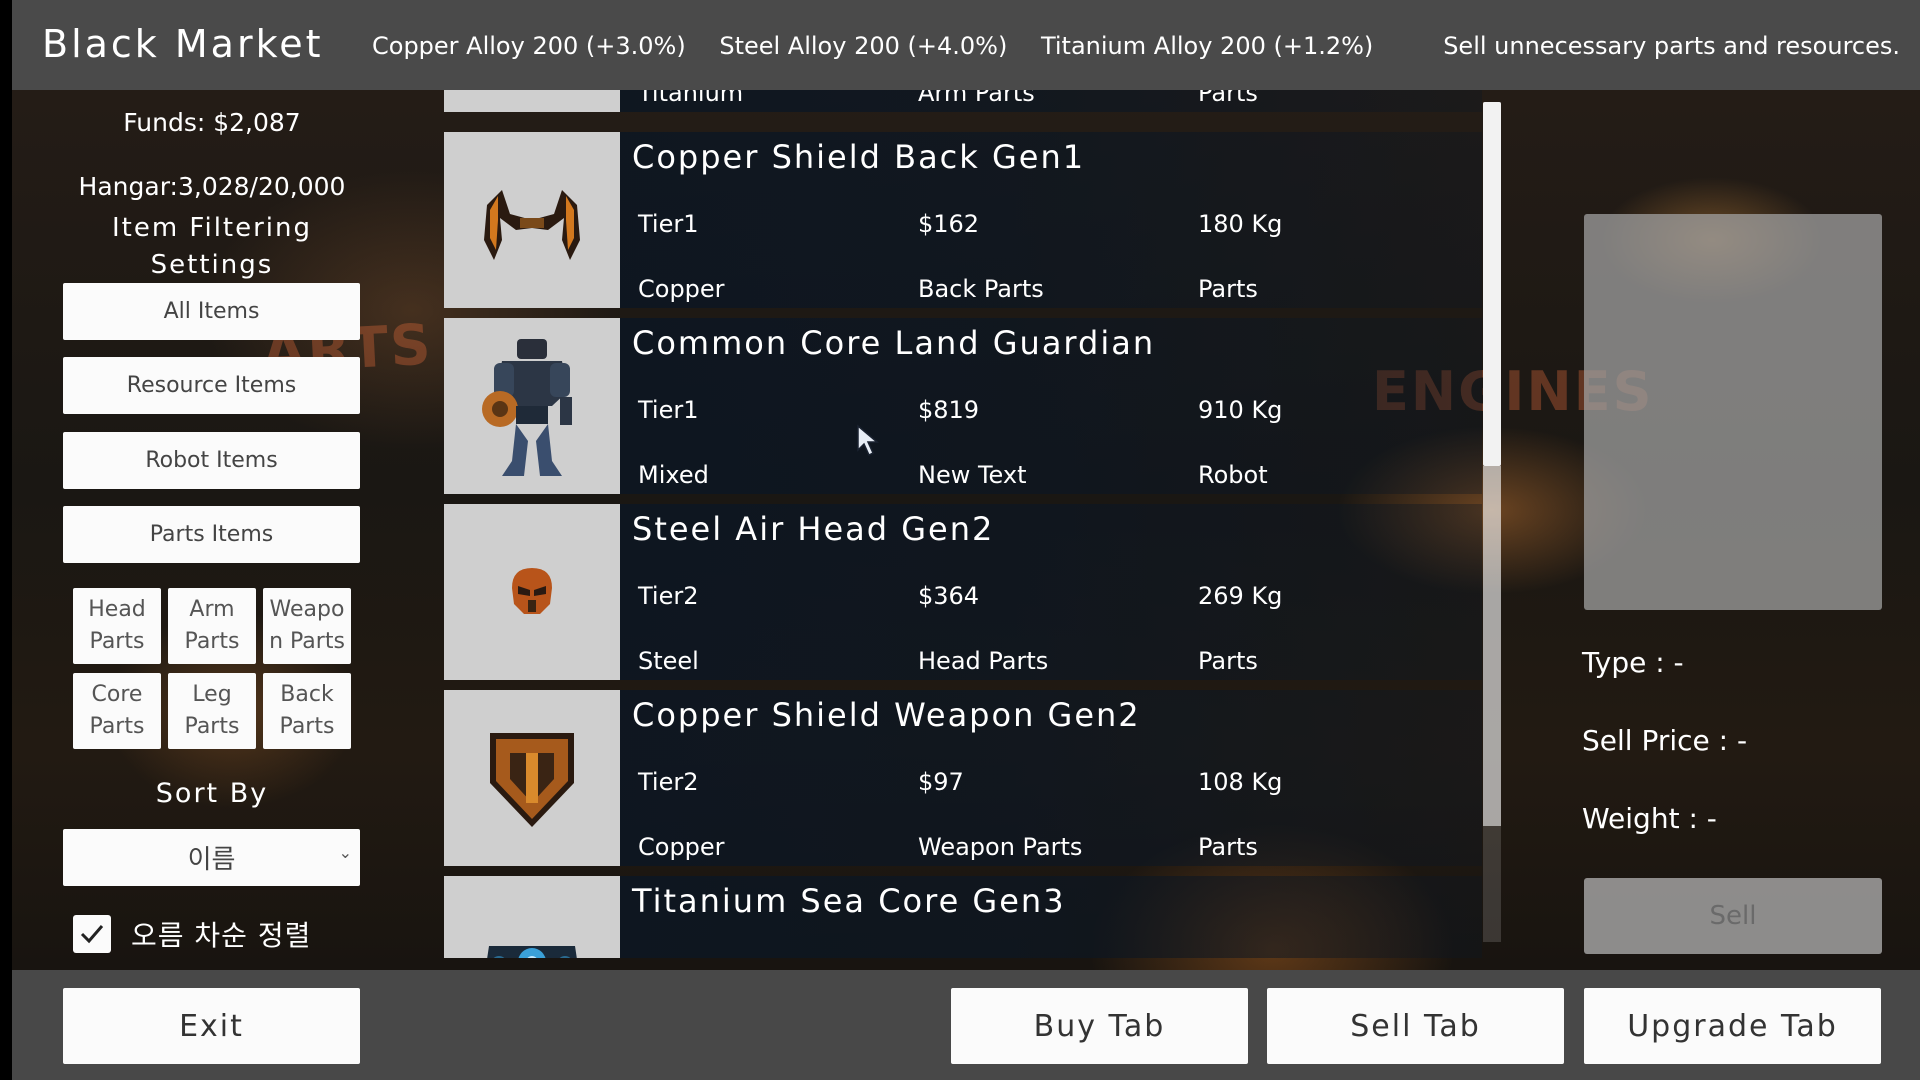 This screenshot has height=1080, width=1920. What do you see at coordinates (117, 694) in the screenshot?
I see `core-parts-label-1: Core` at bounding box center [117, 694].